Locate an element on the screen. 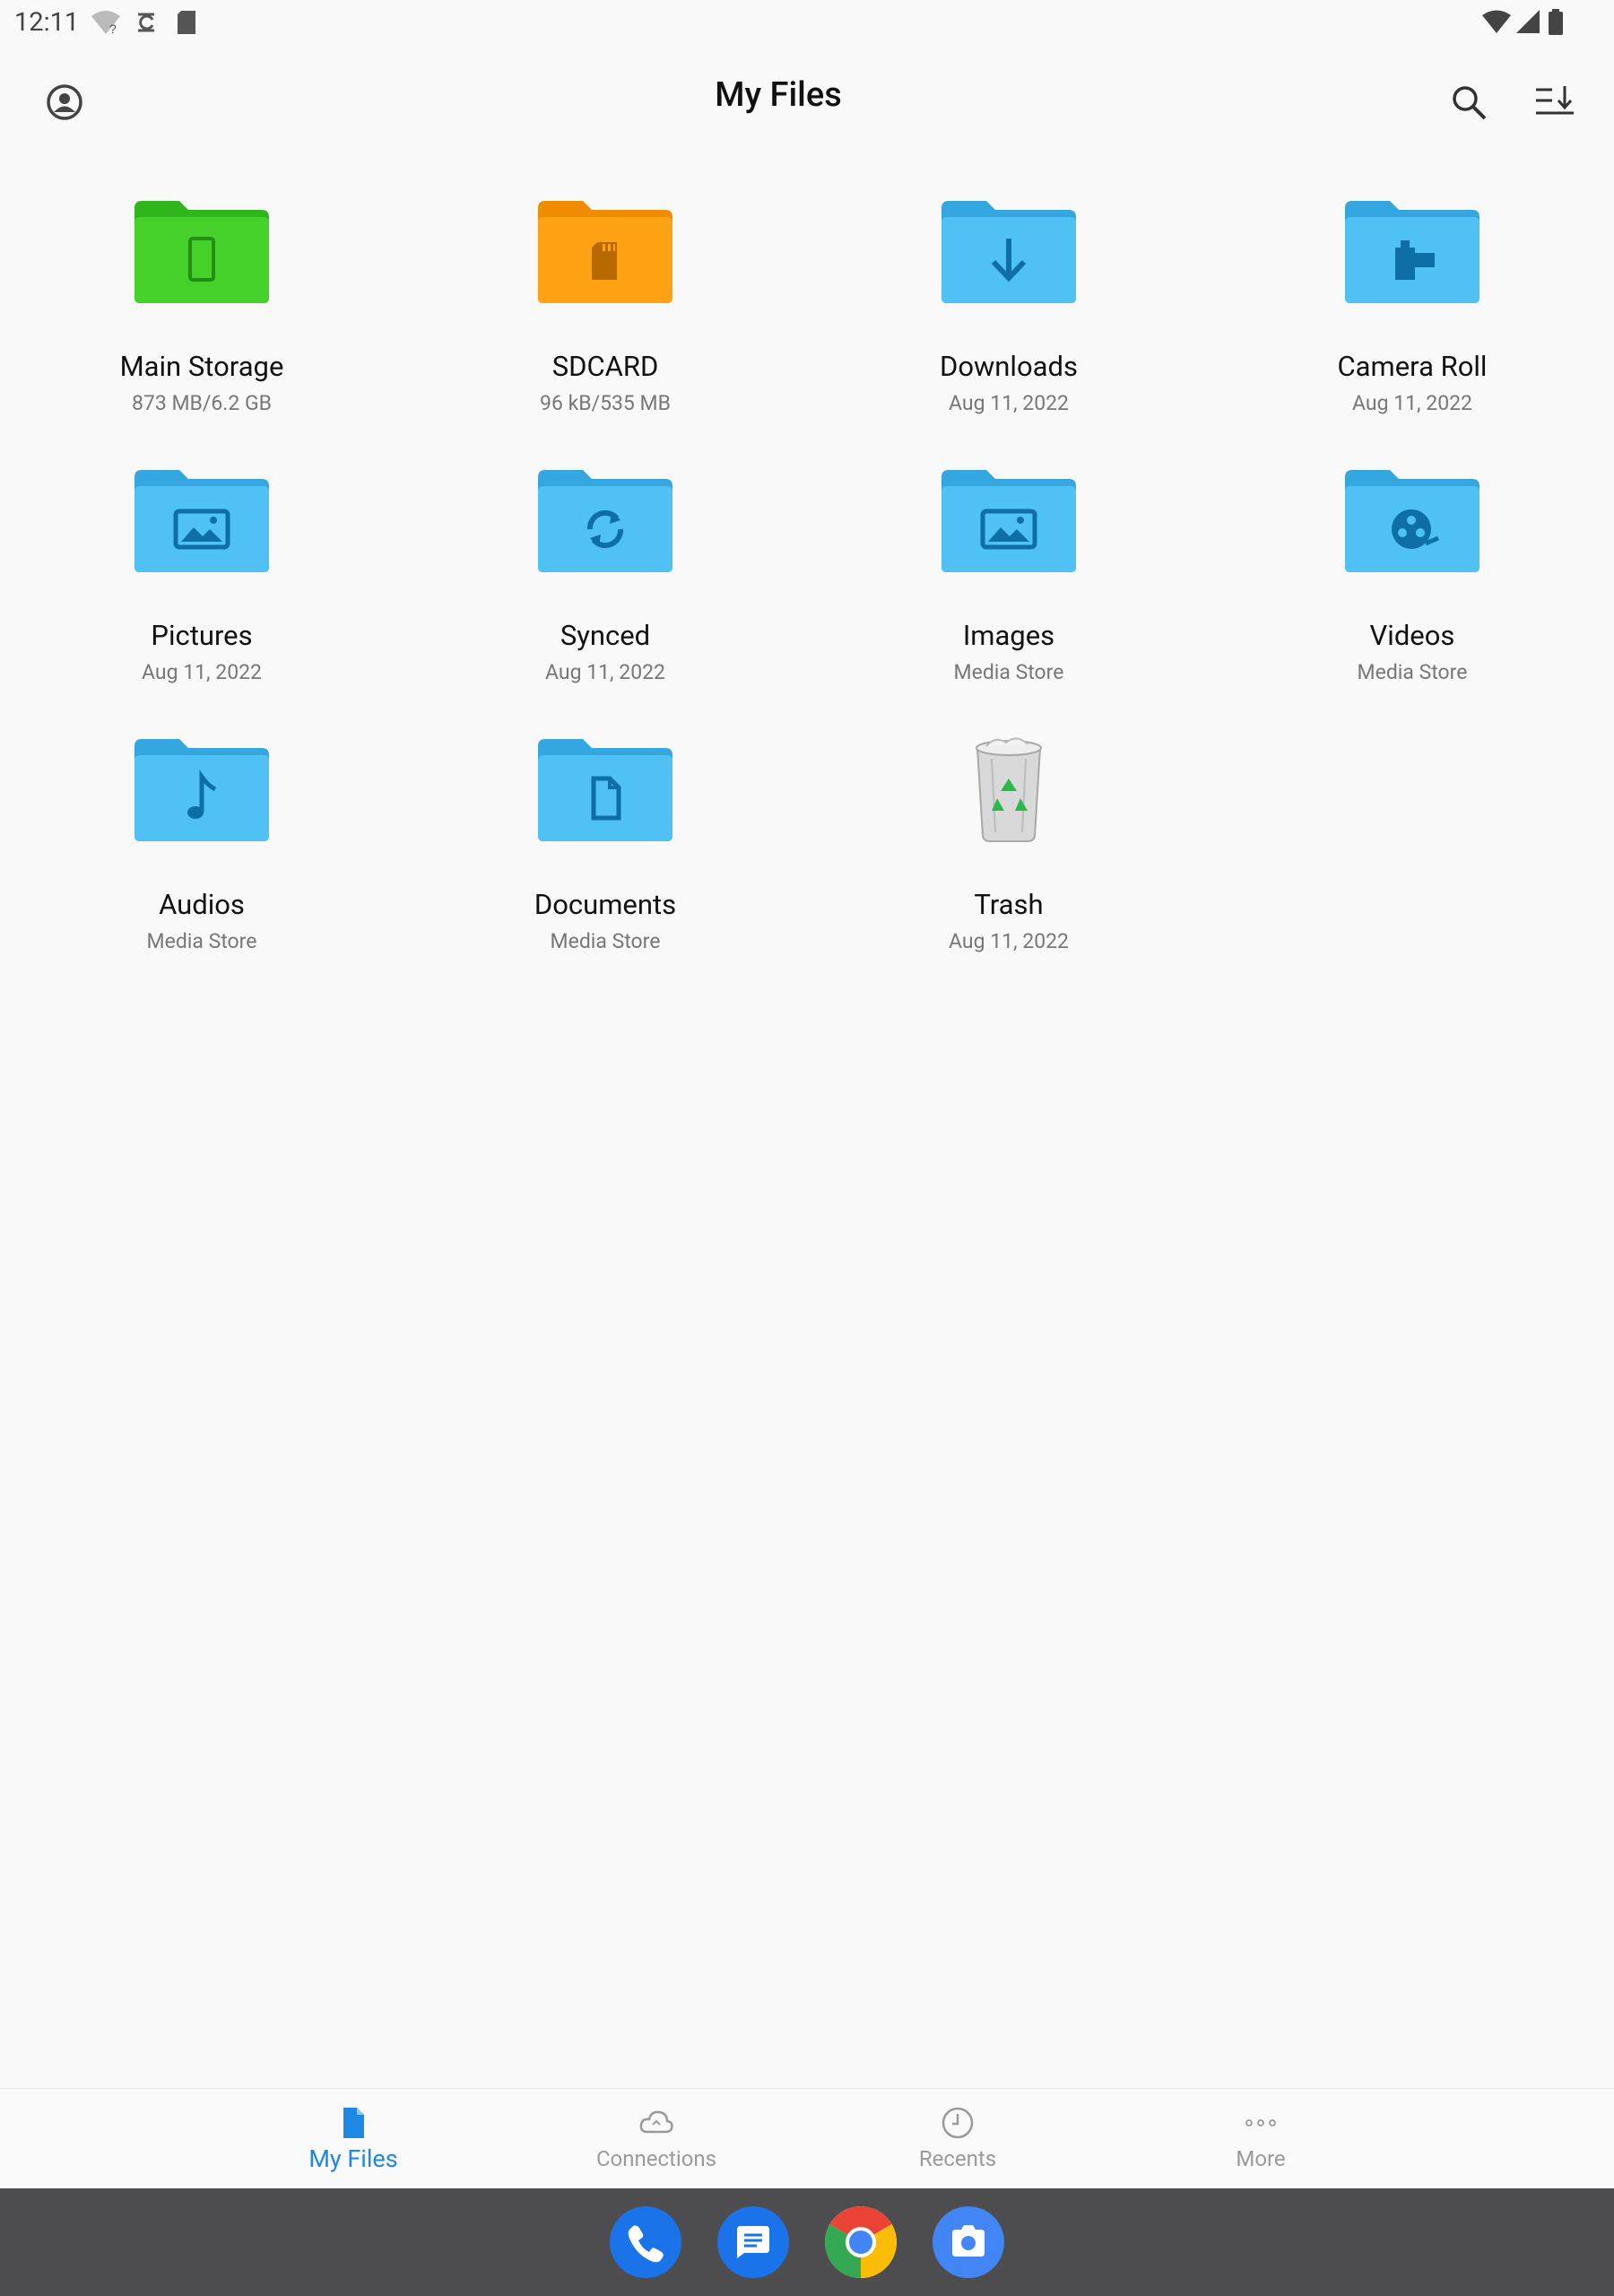  sort-button is located at coordinates (1555, 104).